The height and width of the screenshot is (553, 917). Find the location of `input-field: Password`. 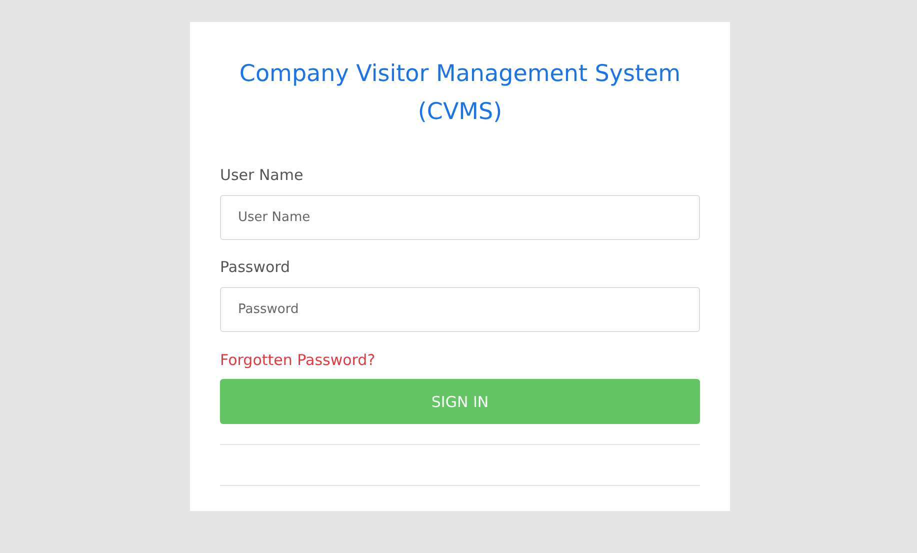

input-field: Password is located at coordinates (460, 309).